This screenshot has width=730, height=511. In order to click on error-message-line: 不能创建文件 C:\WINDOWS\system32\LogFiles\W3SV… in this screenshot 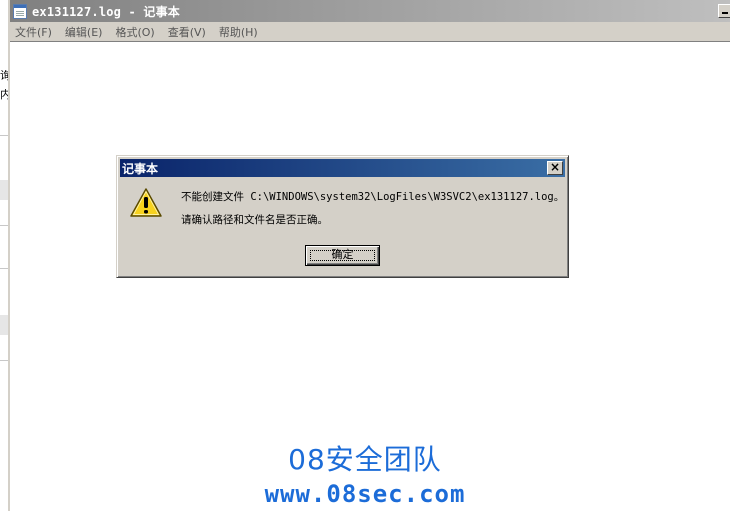, I will do `click(373, 197)`.